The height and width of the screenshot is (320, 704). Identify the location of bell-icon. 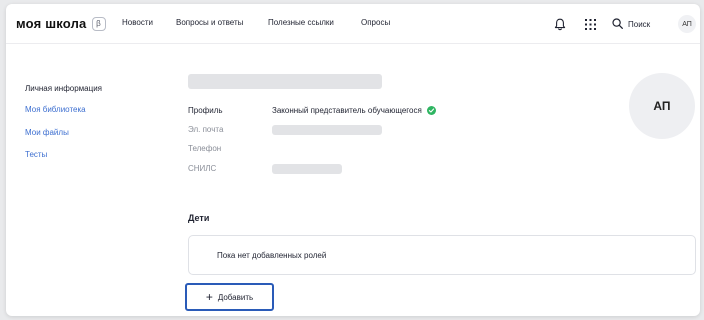
(560, 24).